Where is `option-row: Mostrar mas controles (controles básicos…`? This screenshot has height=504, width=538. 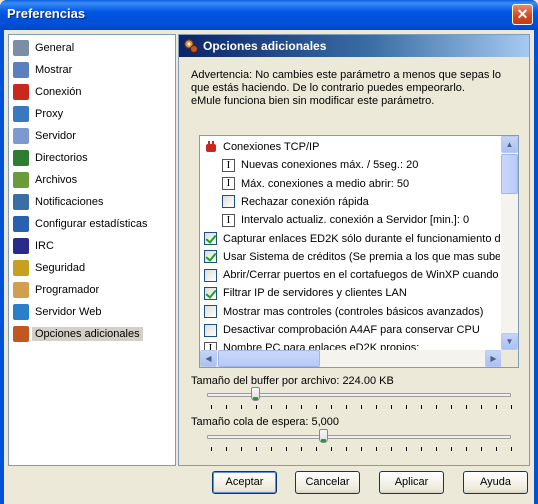
option-row: Mostrar mas controles (controles básicos… is located at coordinates (352, 312).